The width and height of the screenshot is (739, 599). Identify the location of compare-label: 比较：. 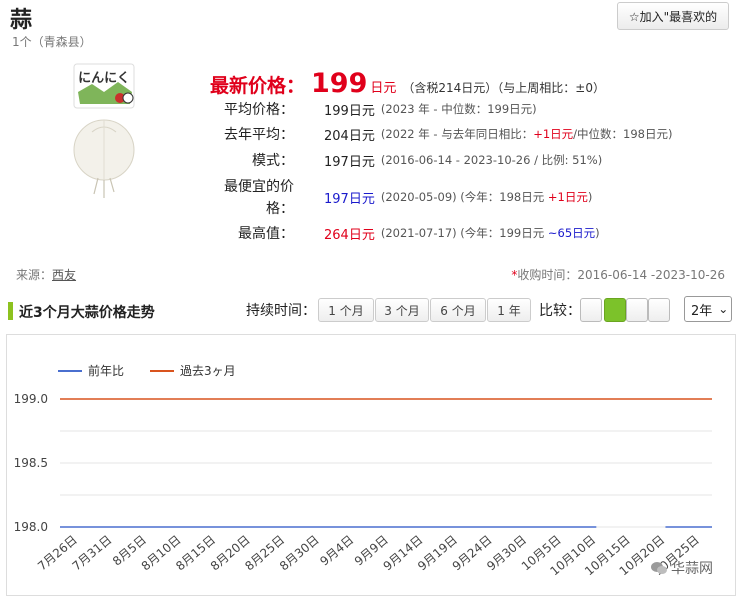
(560, 311).